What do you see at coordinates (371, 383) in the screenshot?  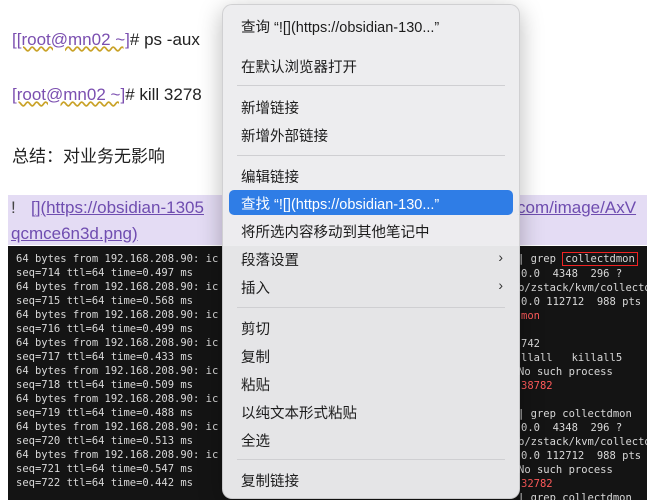 I see `menu-item-paste: 粘贴` at bounding box center [371, 383].